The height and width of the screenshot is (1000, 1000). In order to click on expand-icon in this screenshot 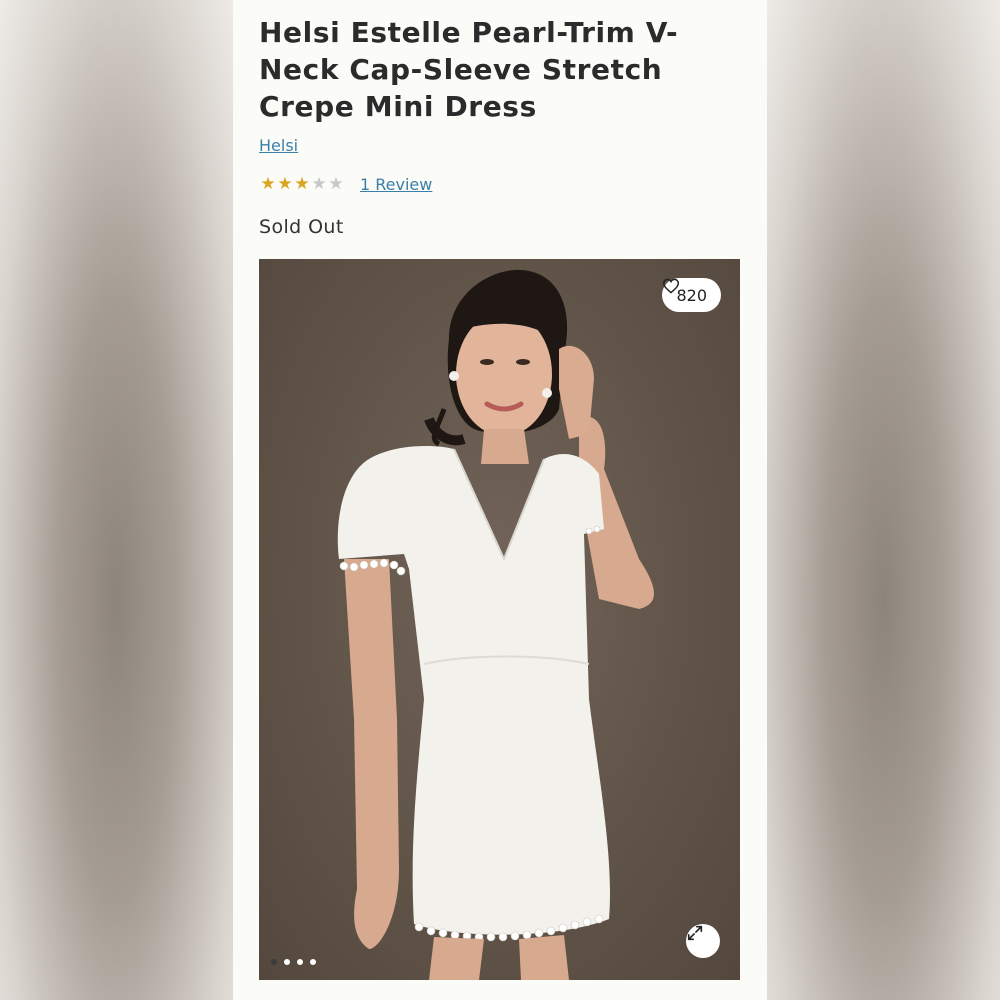, I will do `click(695, 933)`.